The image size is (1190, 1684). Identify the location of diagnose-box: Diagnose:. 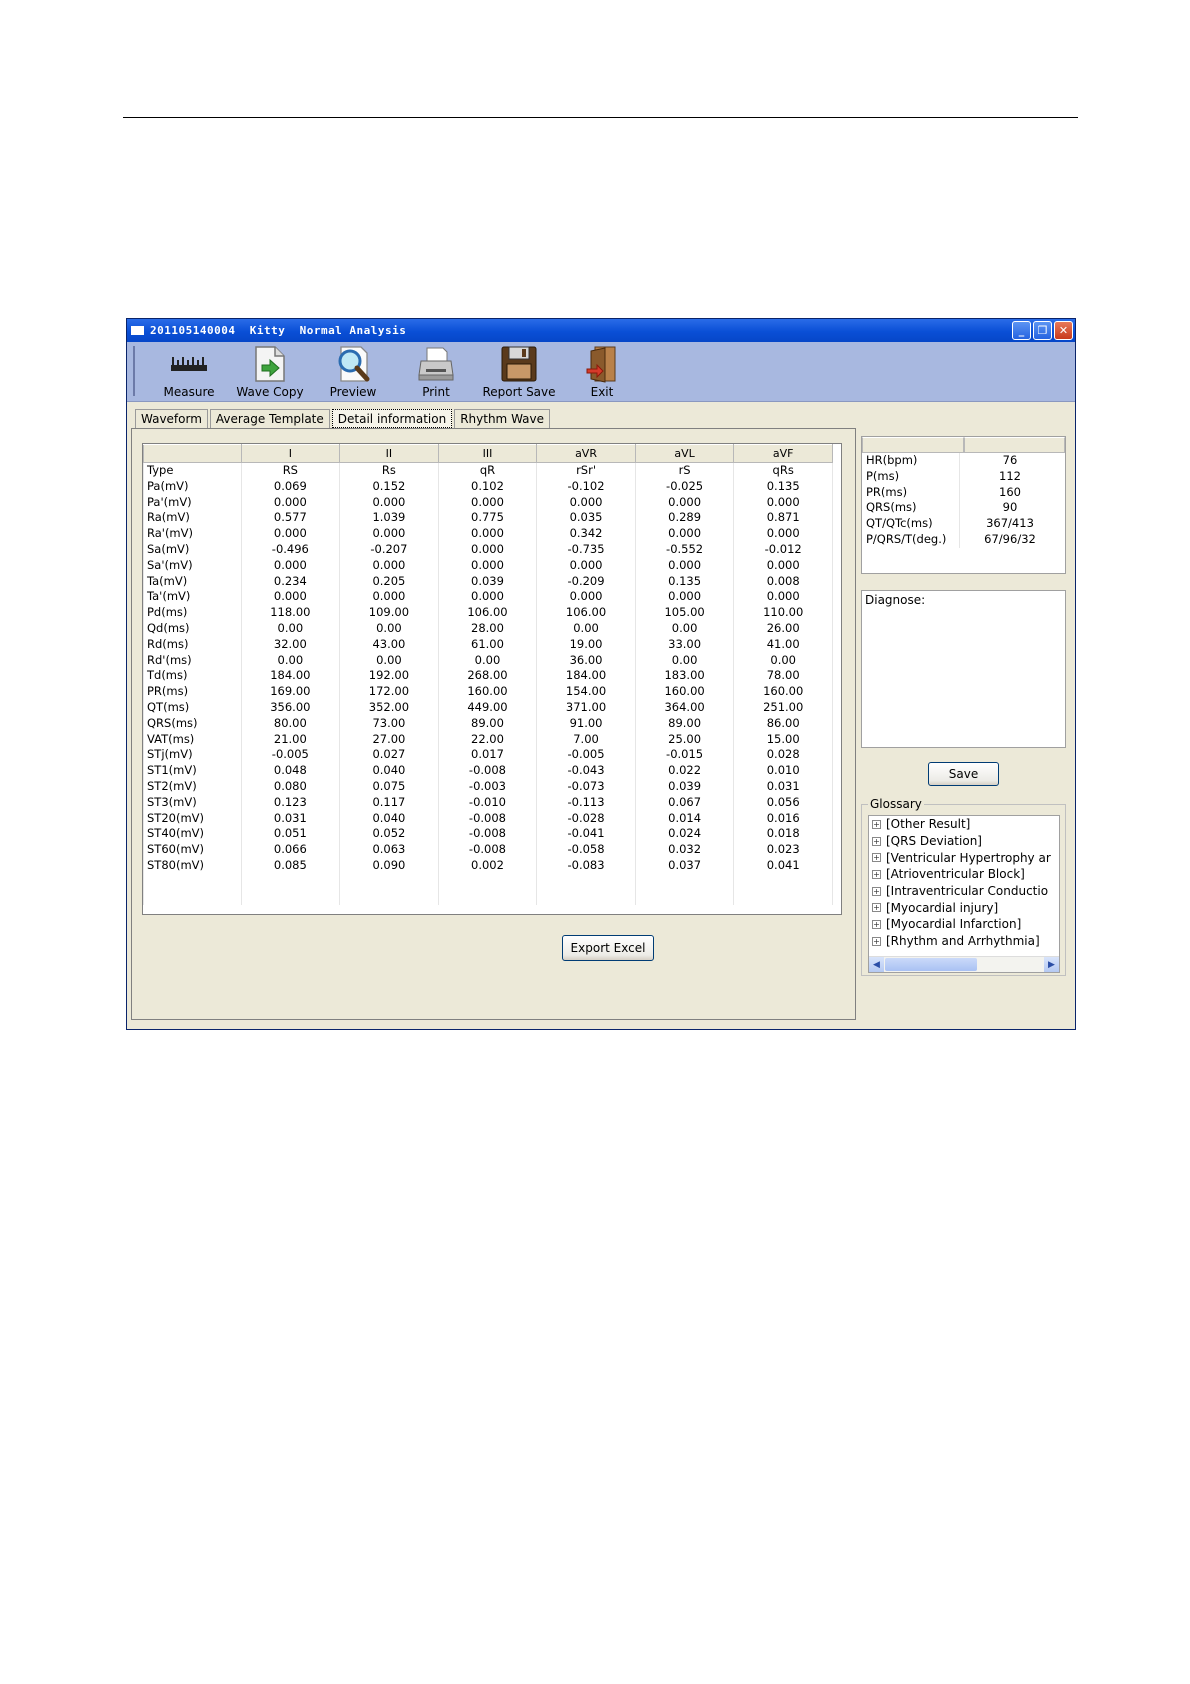
(963, 669).